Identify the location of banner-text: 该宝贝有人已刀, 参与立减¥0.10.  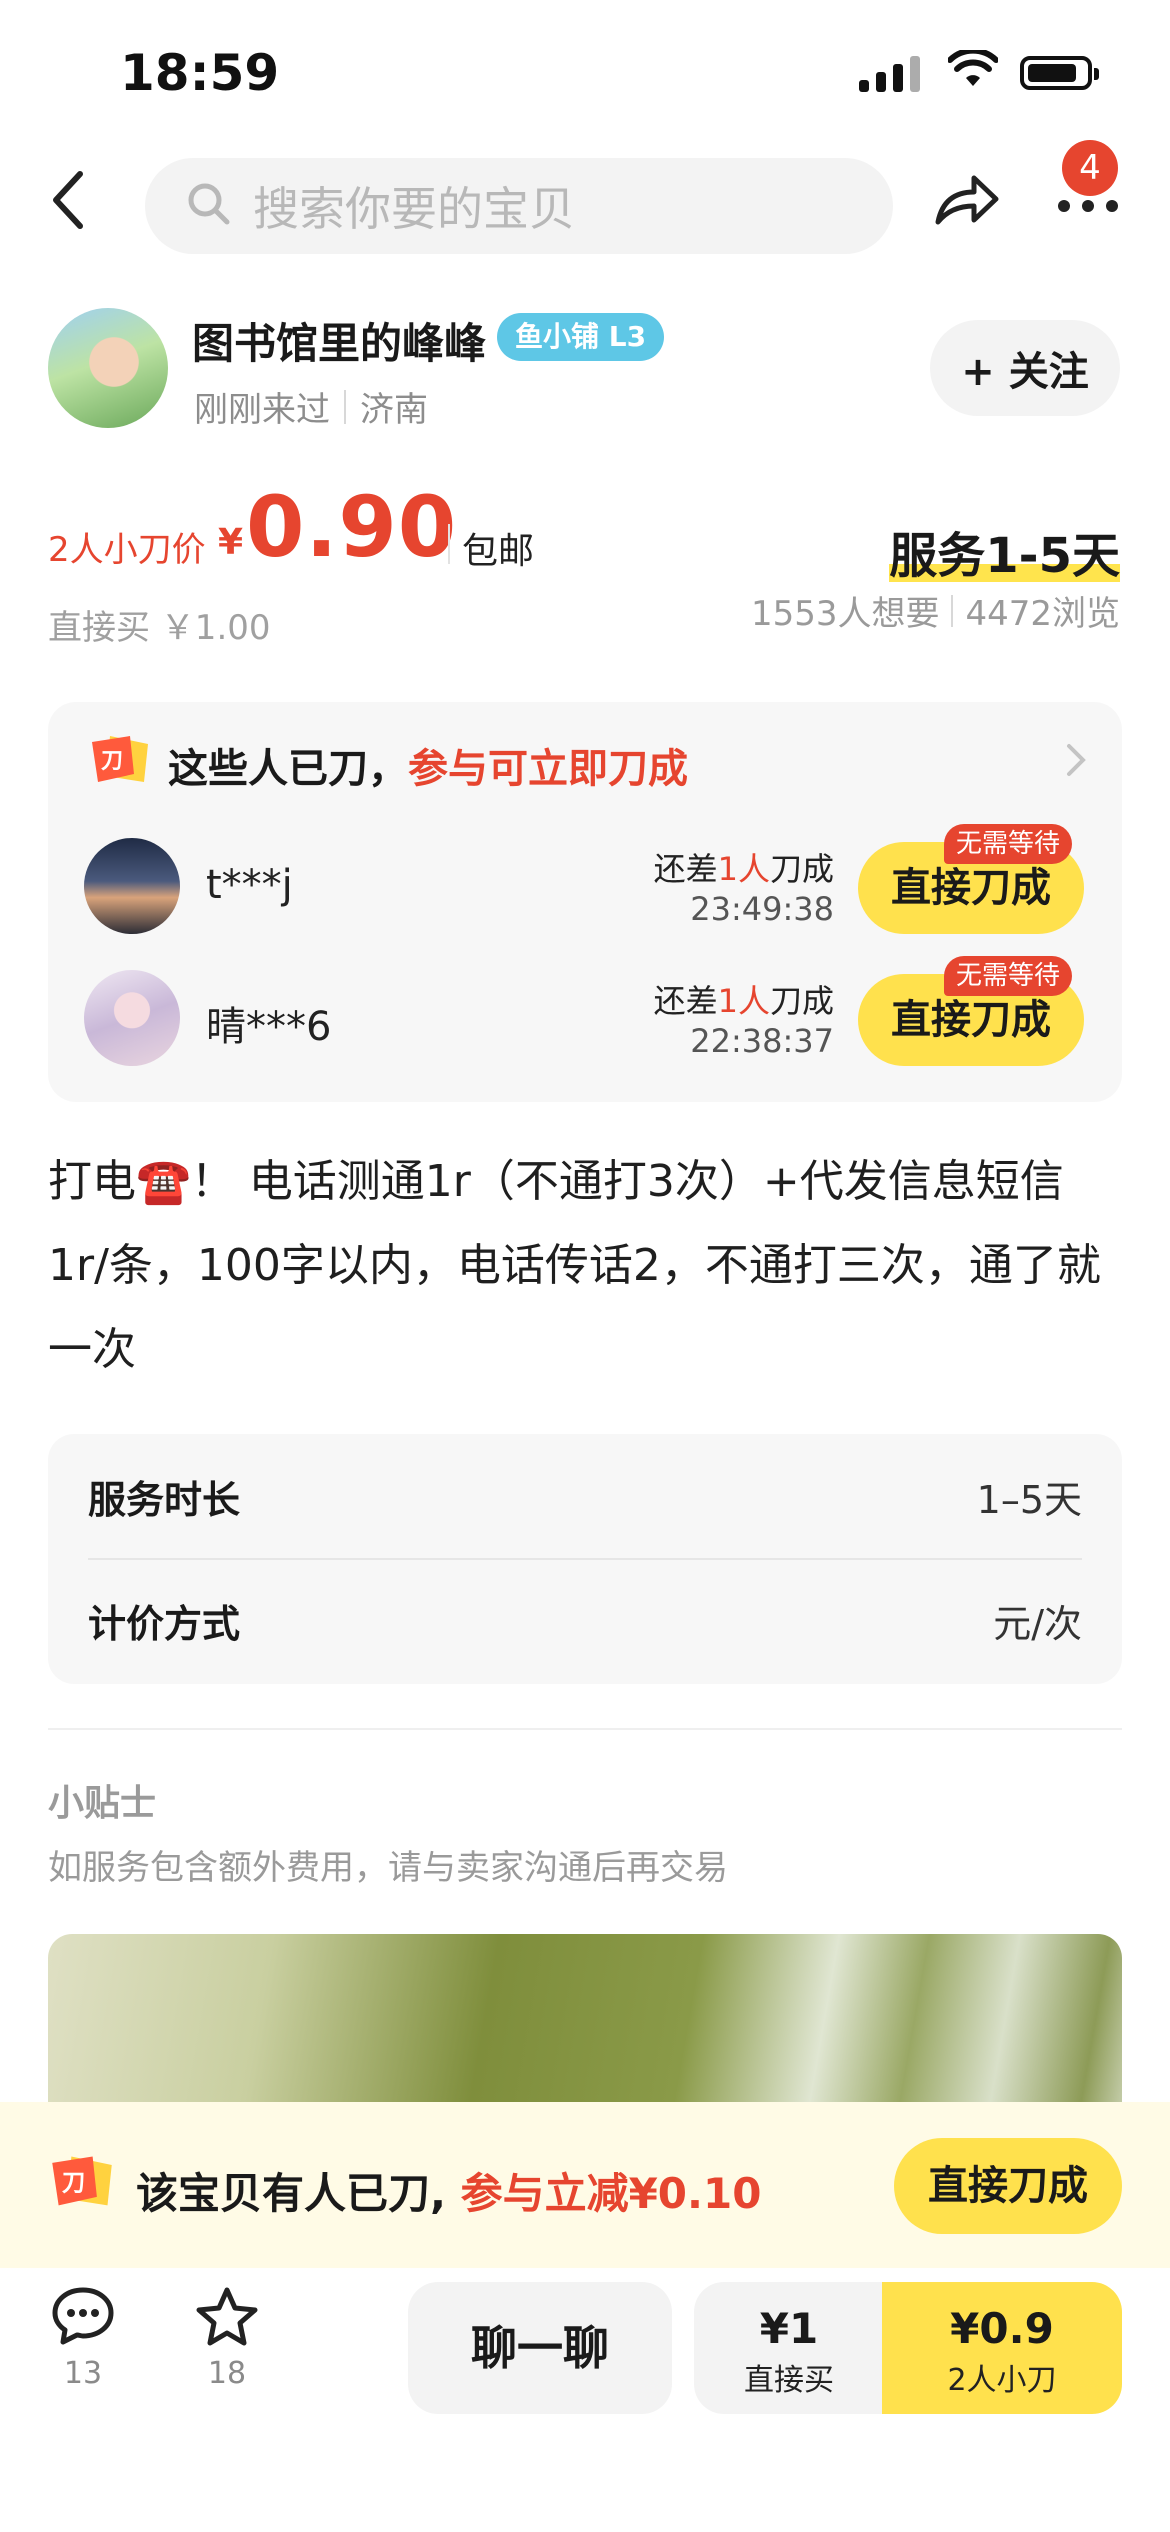
(448, 2190).